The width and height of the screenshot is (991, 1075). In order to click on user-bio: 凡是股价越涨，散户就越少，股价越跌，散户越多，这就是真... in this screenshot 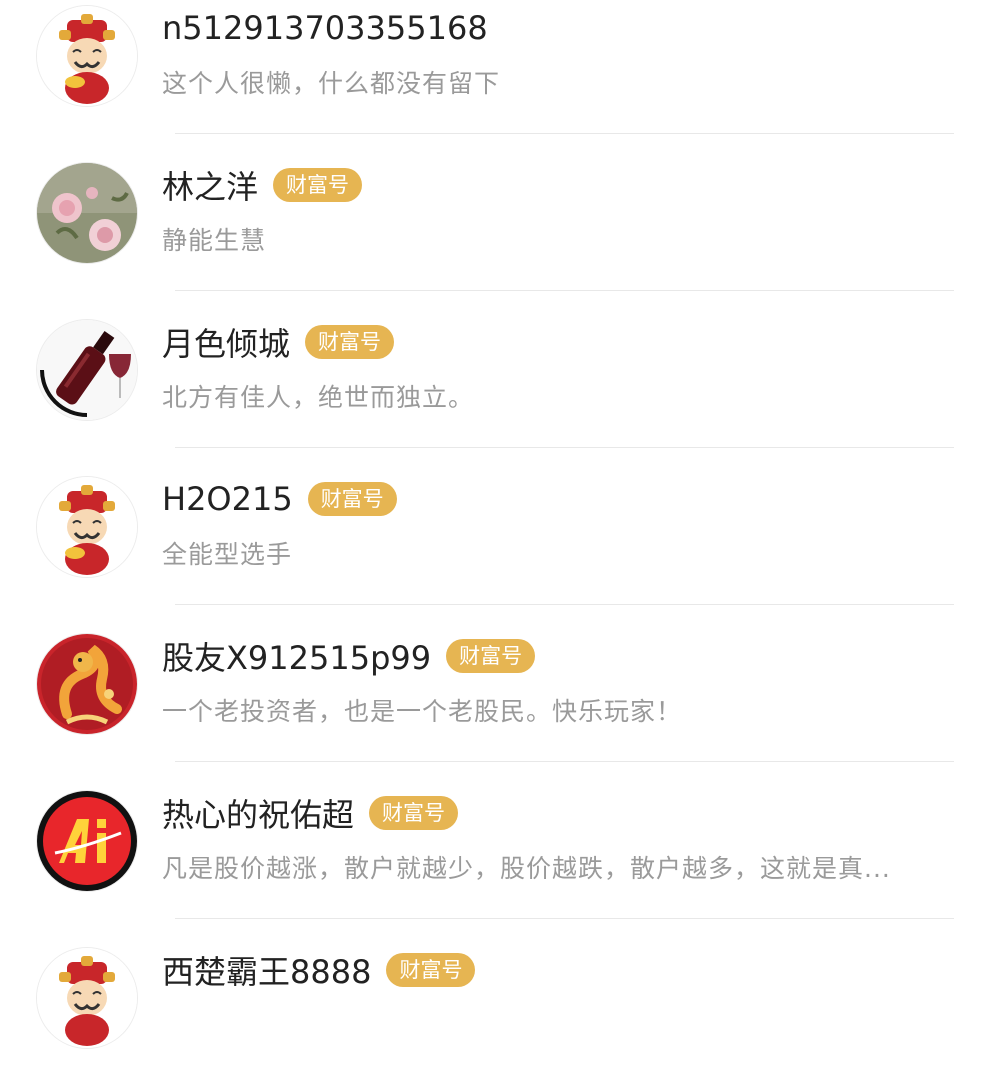, I will do `click(526, 868)`.